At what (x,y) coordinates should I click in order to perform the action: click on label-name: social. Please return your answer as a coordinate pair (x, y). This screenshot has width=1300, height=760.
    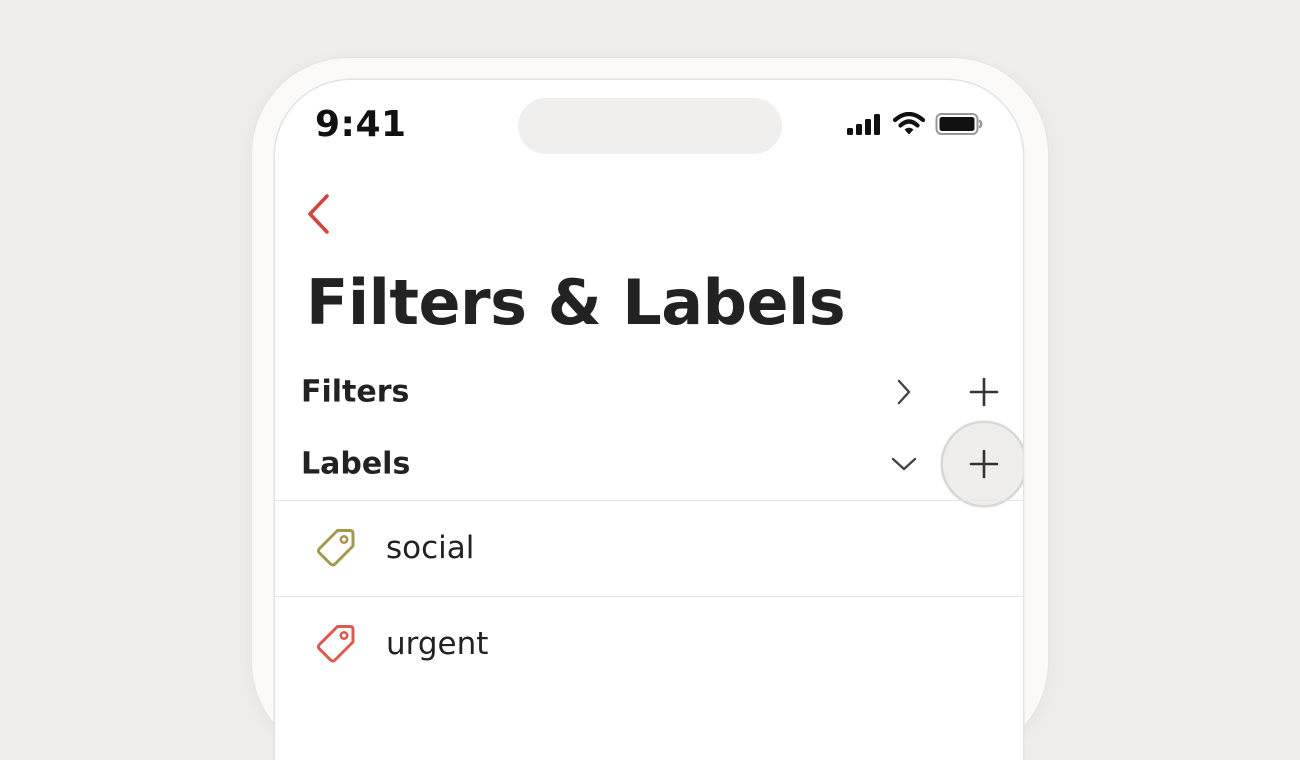
    Looking at the image, I should click on (430, 548).